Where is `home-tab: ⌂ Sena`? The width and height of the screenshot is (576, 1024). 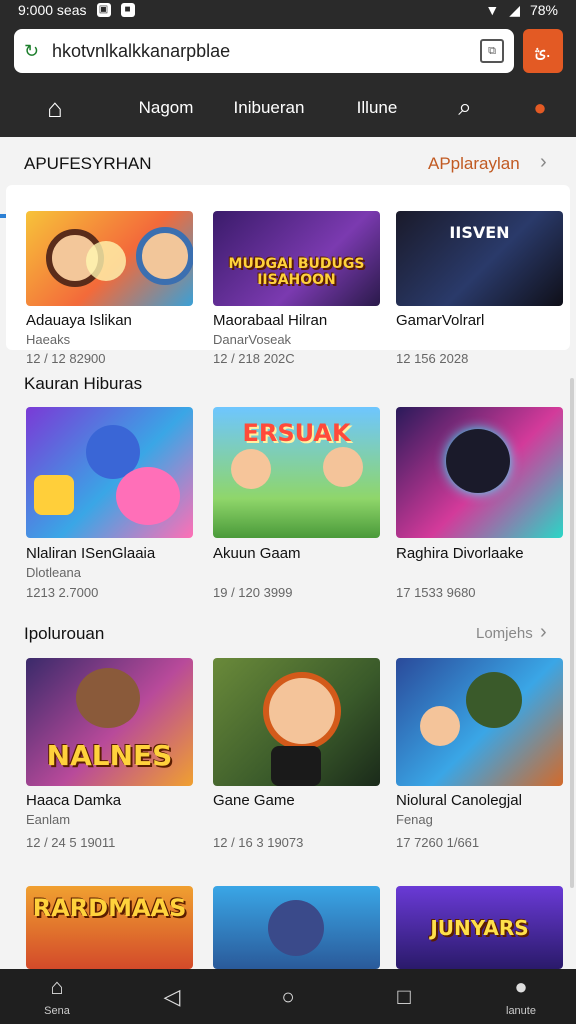 home-tab: ⌂ Sena is located at coordinates (57, 996).